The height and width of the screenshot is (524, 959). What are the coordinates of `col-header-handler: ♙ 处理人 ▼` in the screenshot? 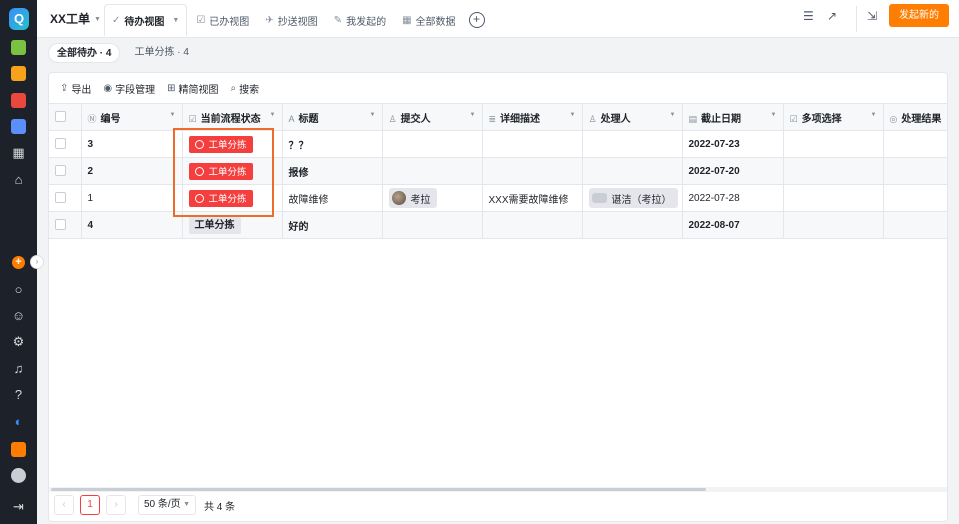 It's located at (632, 117).